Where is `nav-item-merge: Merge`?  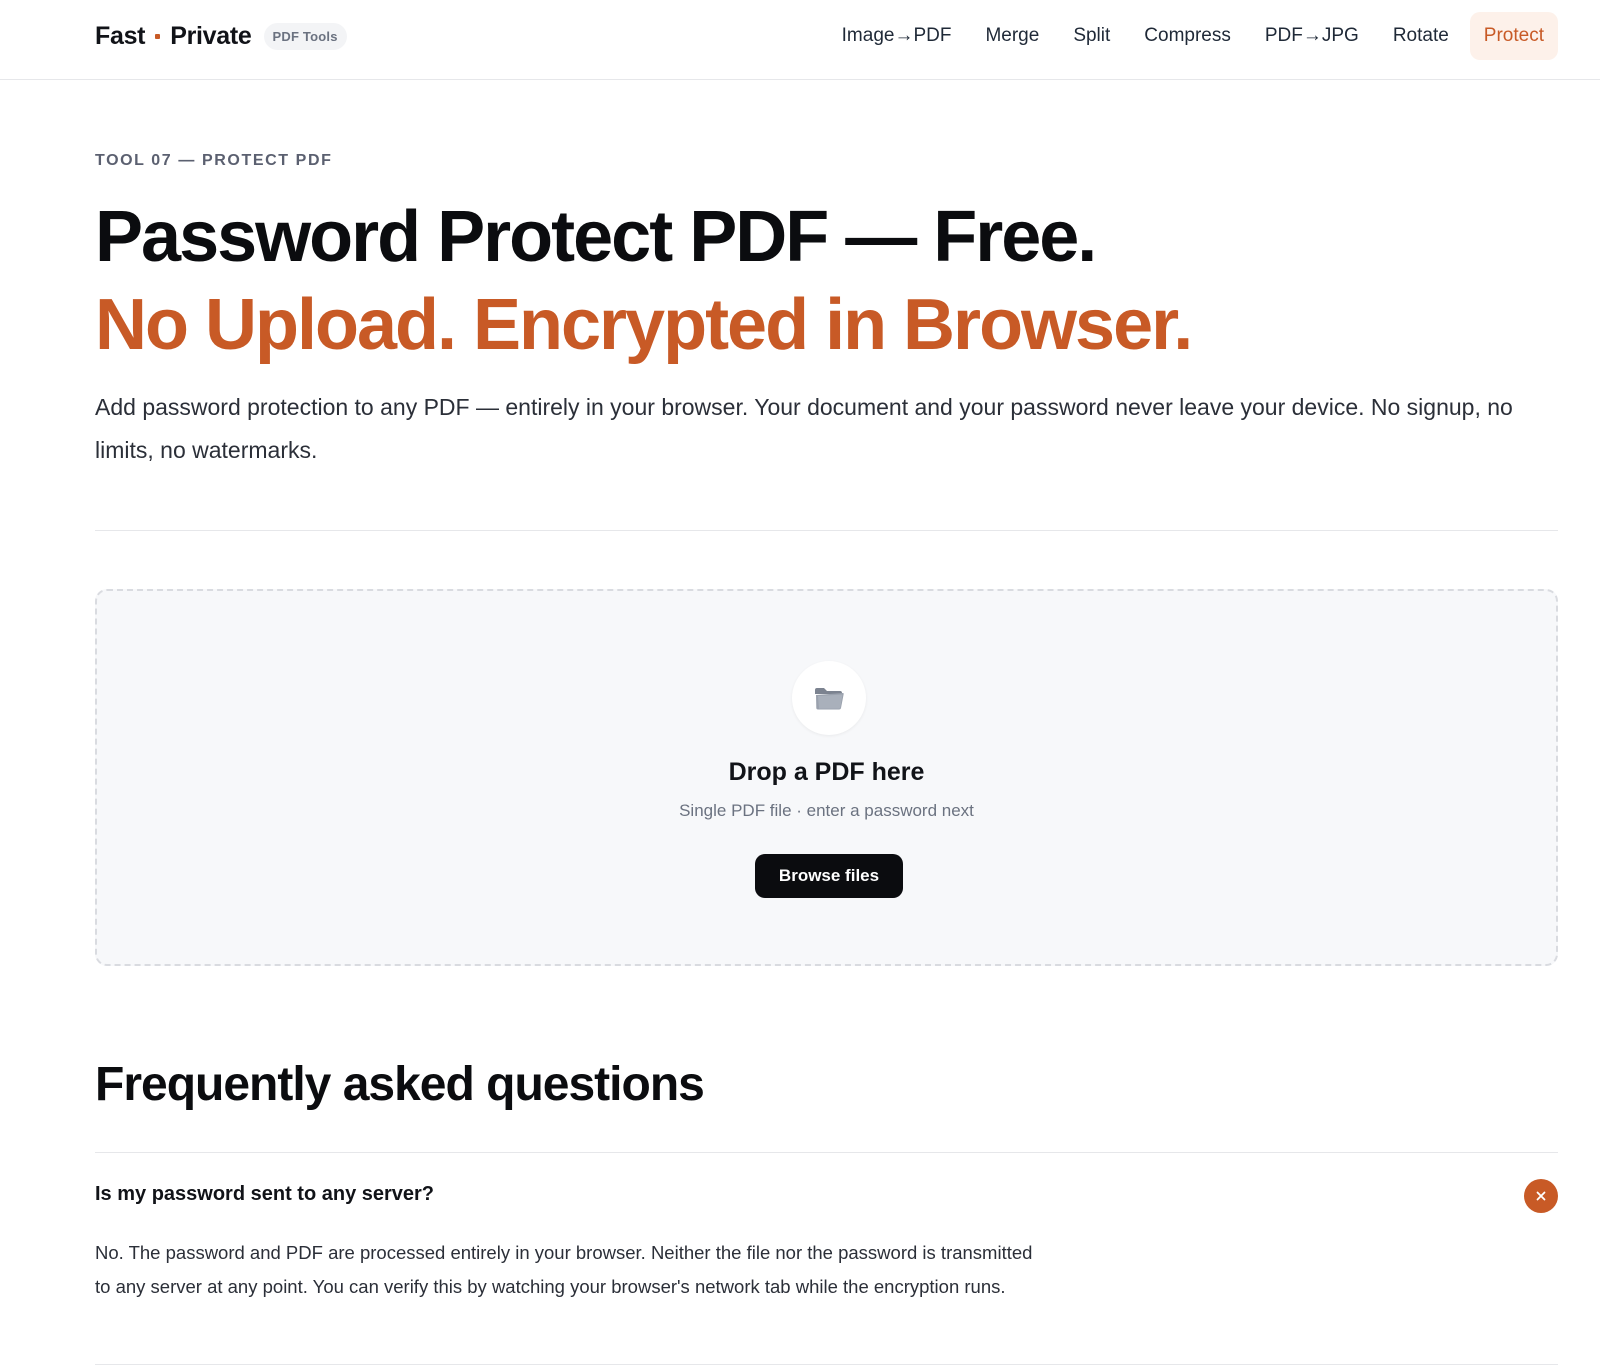 nav-item-merge: Merge is located at coordinates (1012, 36).